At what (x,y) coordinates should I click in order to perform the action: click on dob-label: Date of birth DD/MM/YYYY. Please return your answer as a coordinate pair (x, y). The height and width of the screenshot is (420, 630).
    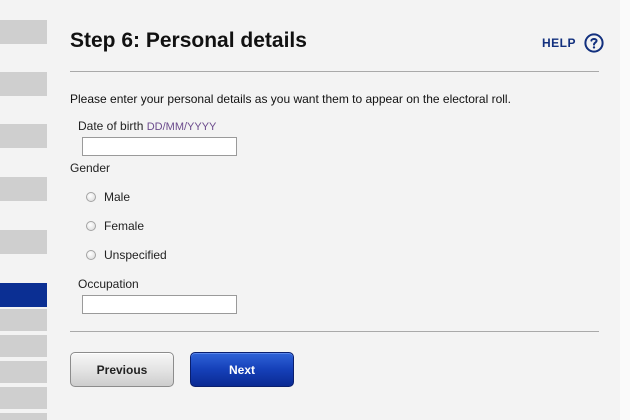
    Looking at the image, I should click on (147, 126).